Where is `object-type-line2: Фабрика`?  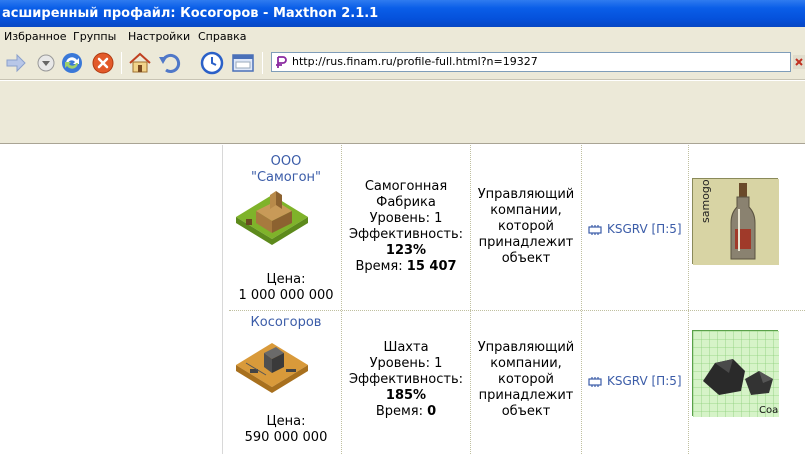
object-type-line2: Фабрика is located at coordinates (406, 202).